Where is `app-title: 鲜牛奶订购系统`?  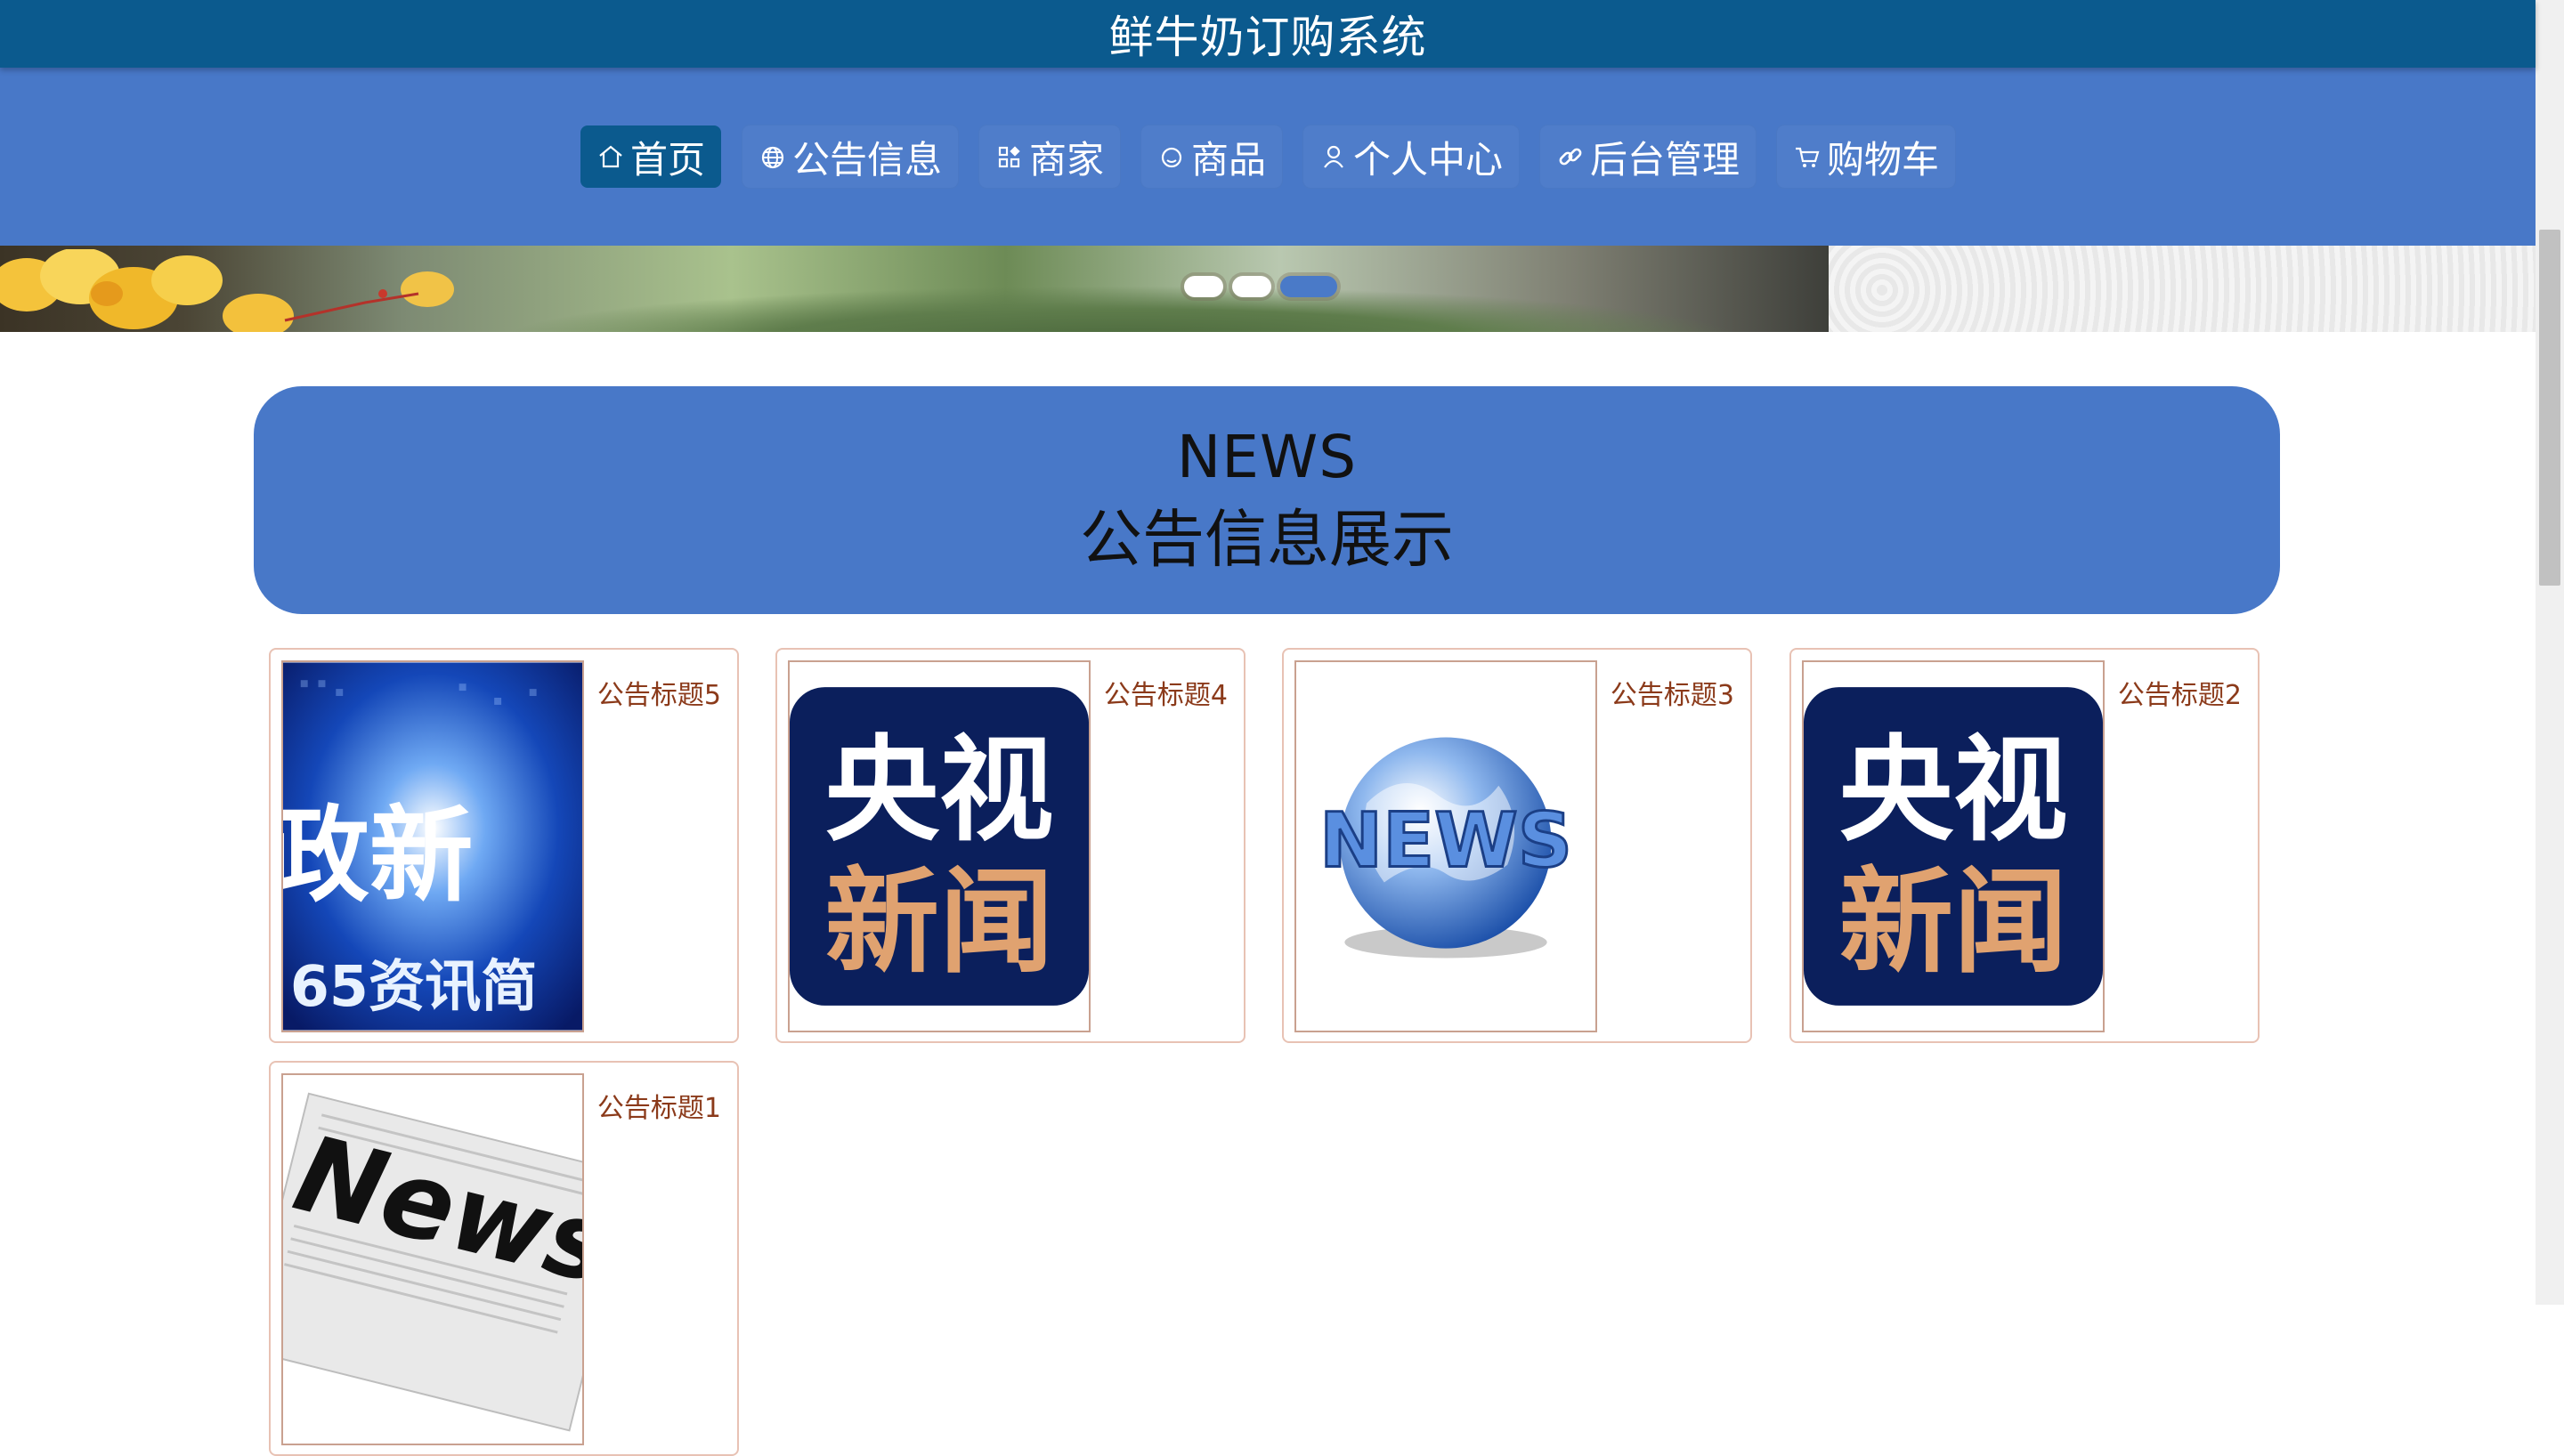 app-title: 鲜牛奶订购系统 is located at coordinates (1267, 37).